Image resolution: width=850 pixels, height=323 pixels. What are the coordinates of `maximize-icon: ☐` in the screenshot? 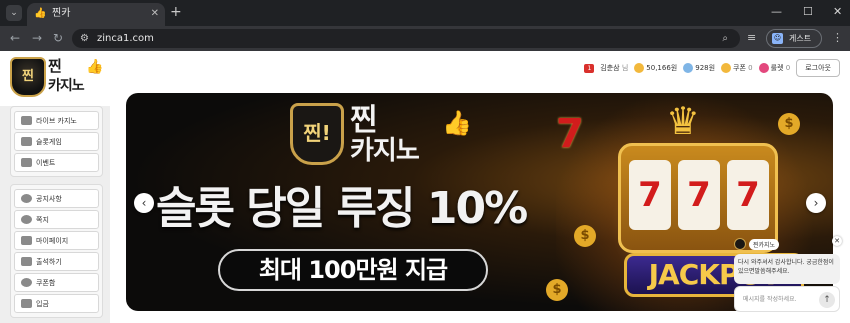 It's located at (808, 12).